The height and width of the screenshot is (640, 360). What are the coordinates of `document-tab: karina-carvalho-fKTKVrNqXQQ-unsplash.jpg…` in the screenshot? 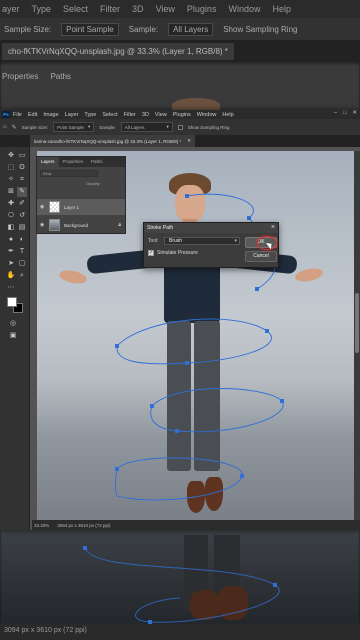 It's located at (112, 141).